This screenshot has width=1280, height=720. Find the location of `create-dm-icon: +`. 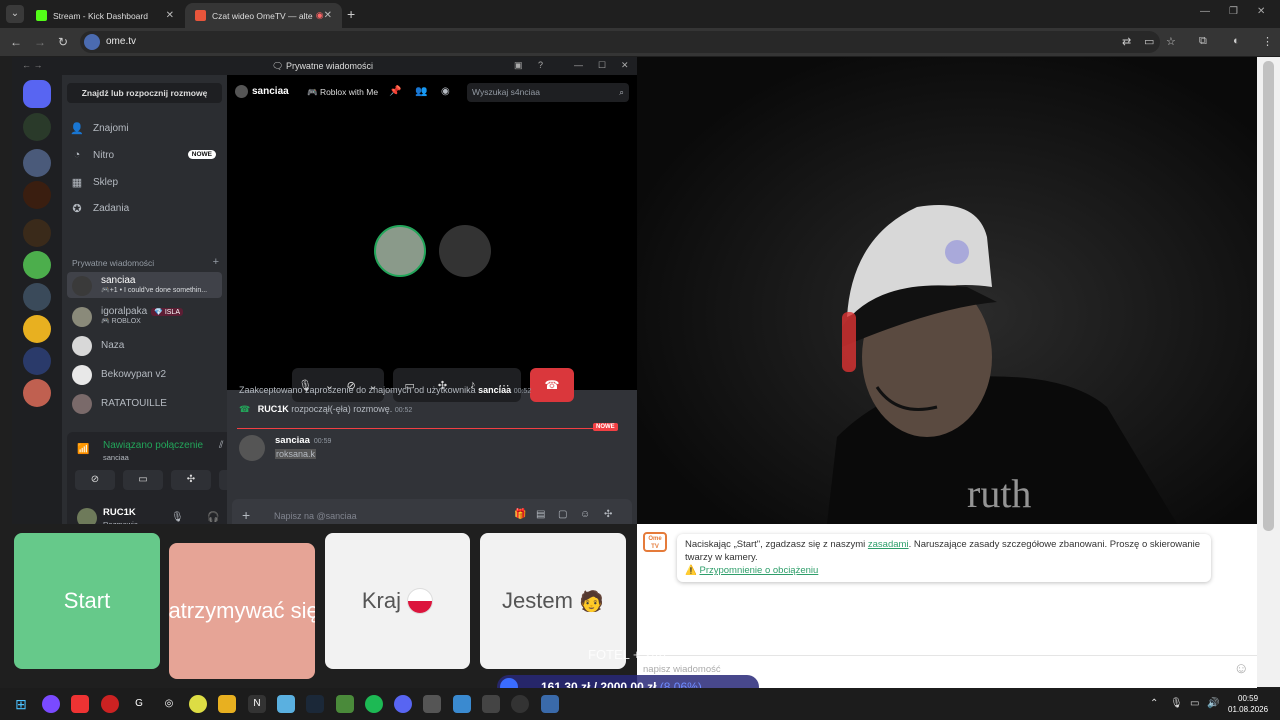

create-dm-icon: + is located at coordinates (216, 262).